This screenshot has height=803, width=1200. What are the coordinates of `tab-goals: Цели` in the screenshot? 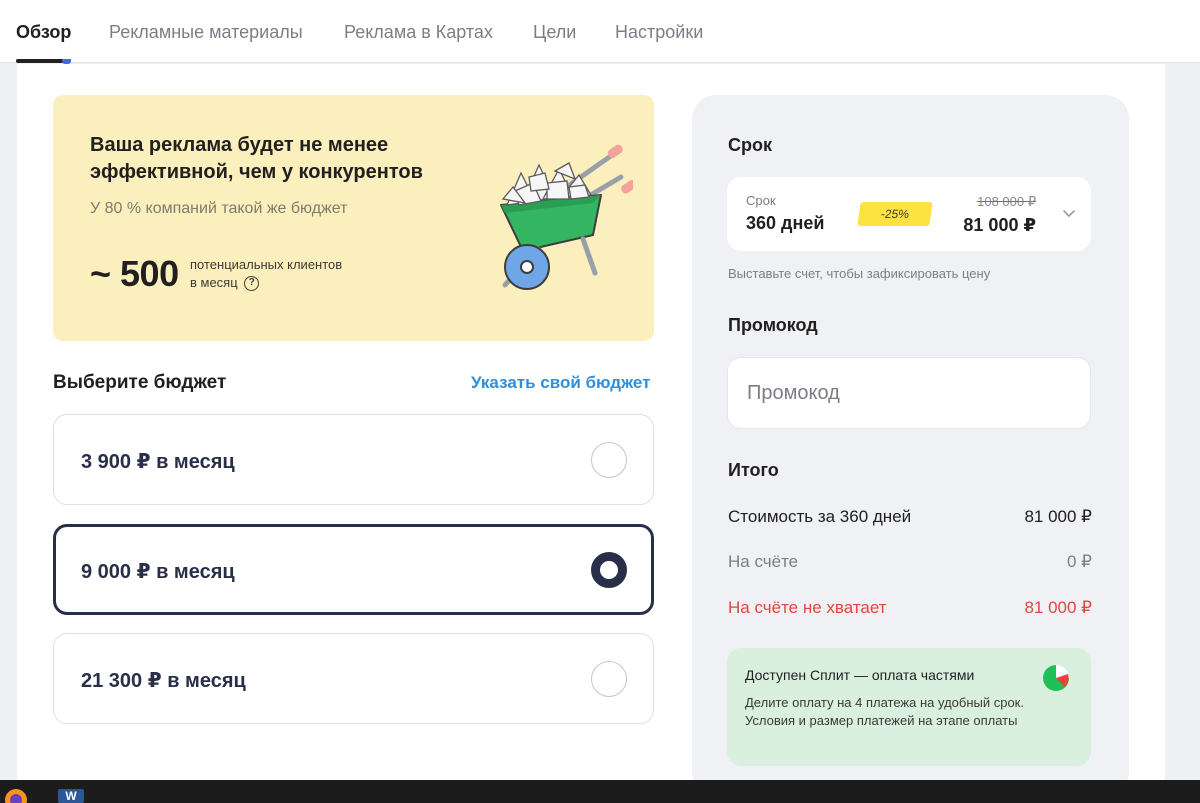 It's located at (554, 32).